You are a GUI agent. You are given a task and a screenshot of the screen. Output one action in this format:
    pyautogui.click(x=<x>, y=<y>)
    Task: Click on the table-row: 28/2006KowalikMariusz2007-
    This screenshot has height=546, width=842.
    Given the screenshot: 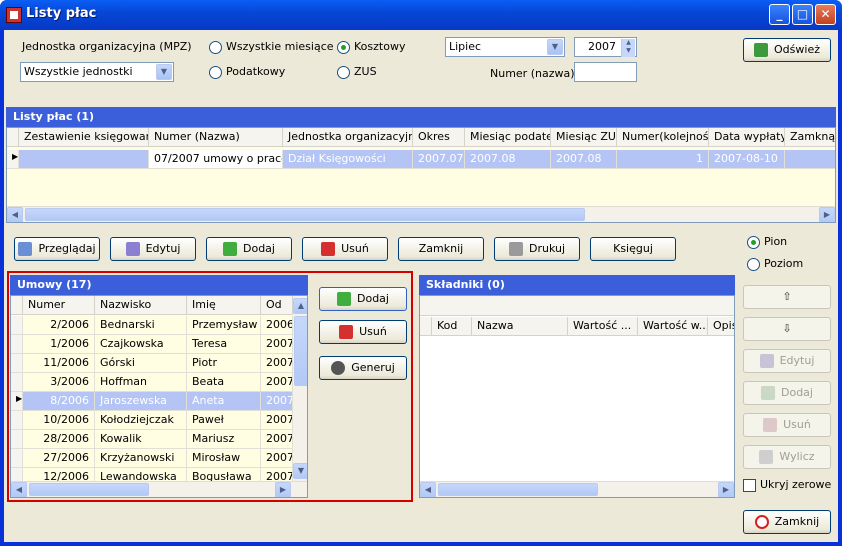 What is the action you would take?
    pyautogui.click(x=152, y=439)
    